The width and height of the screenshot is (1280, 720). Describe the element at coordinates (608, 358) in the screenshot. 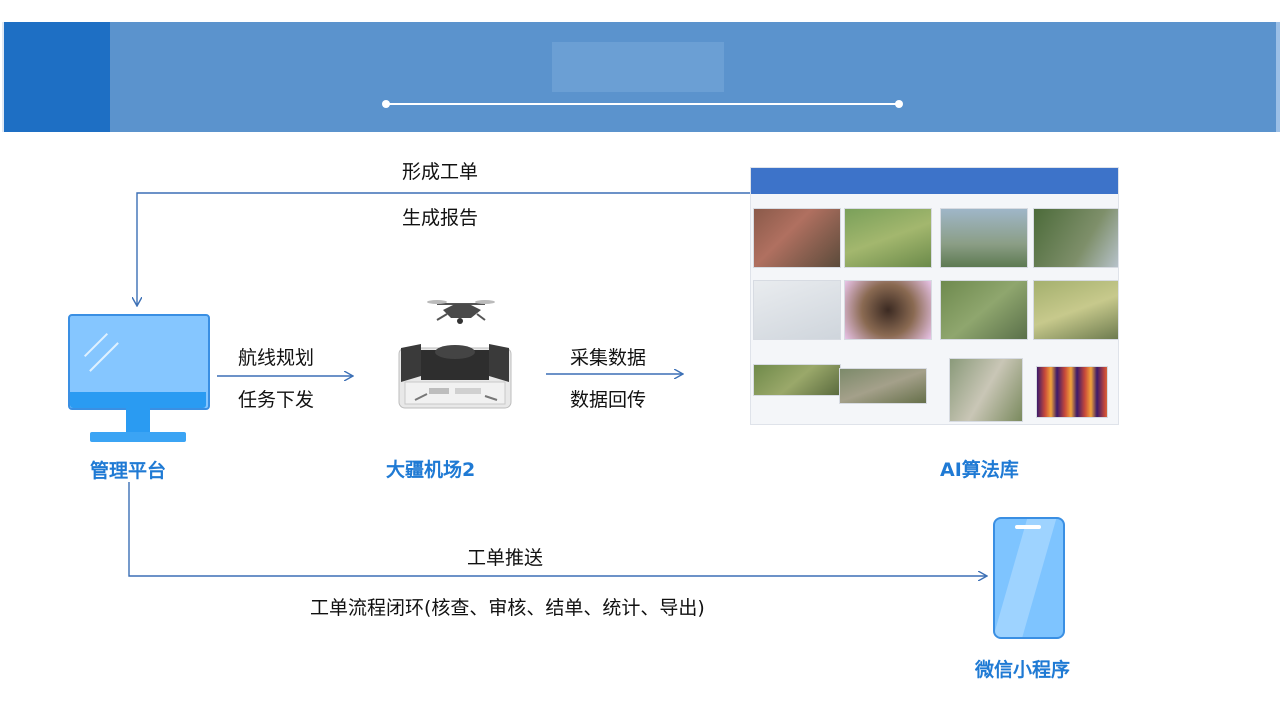

I see `label-collect-data: 采集数据` at that location.